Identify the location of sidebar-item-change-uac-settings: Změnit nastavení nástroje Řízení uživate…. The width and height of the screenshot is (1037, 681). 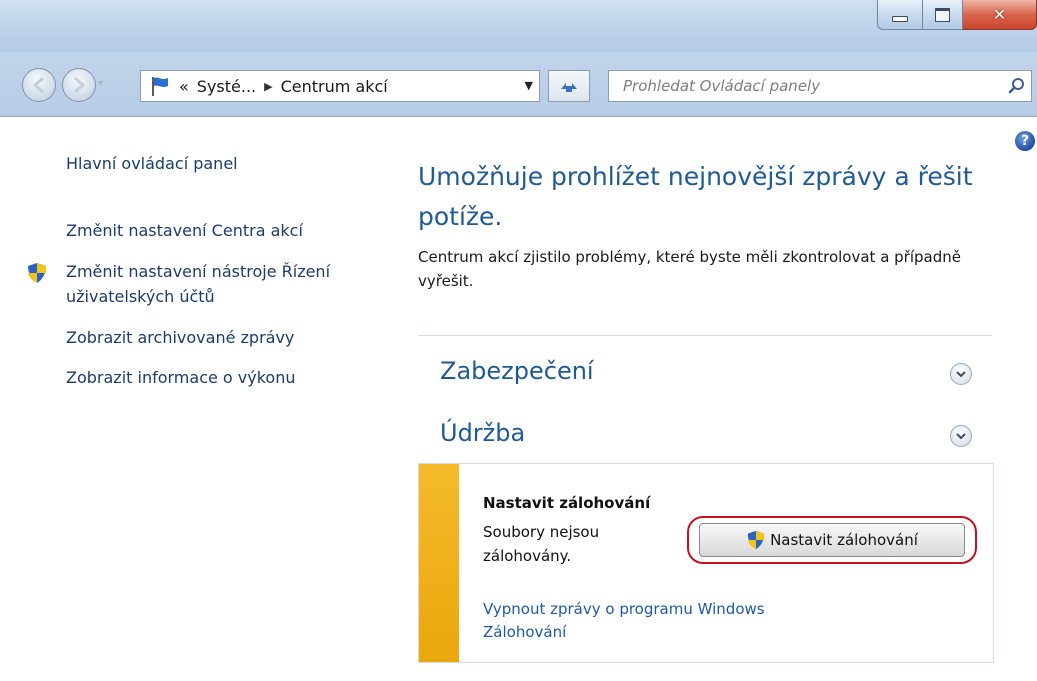
(206, 284).